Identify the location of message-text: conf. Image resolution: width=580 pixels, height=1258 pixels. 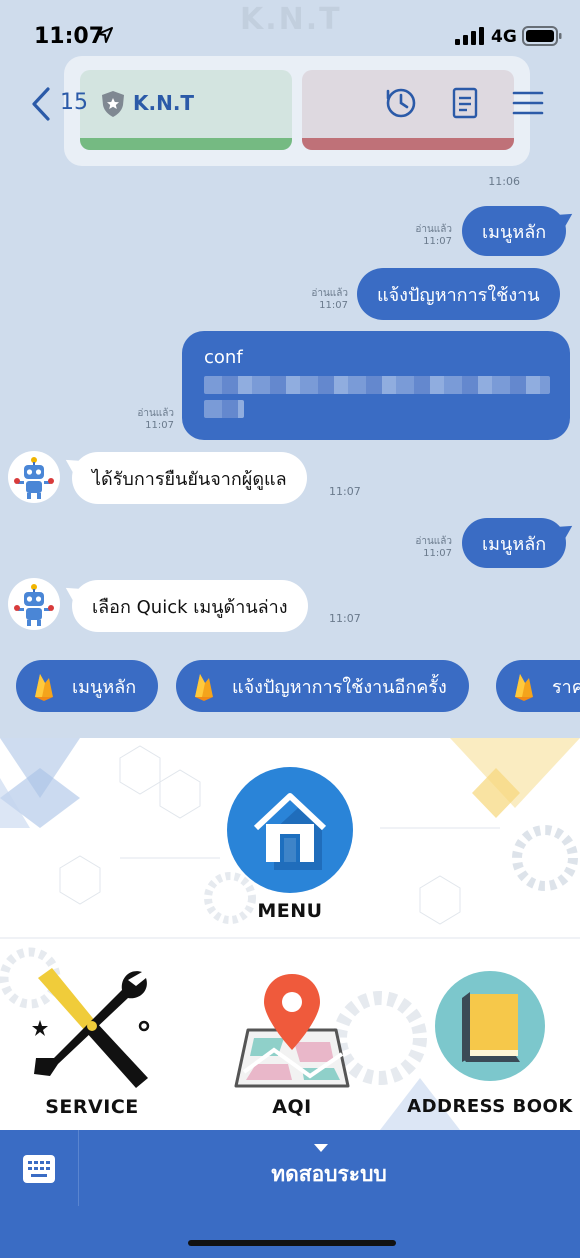
(223, 357).